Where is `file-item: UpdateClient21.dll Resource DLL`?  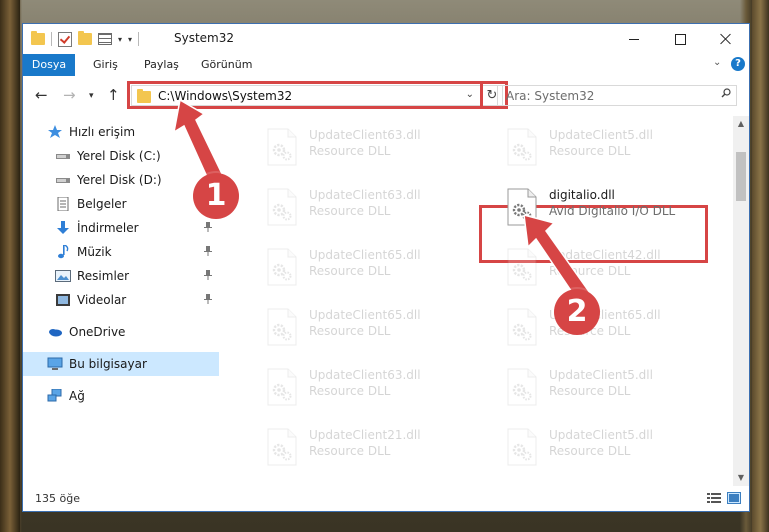 file-item: UpdateClient21.dll Resource DLL is located at coordinates (354, 446).